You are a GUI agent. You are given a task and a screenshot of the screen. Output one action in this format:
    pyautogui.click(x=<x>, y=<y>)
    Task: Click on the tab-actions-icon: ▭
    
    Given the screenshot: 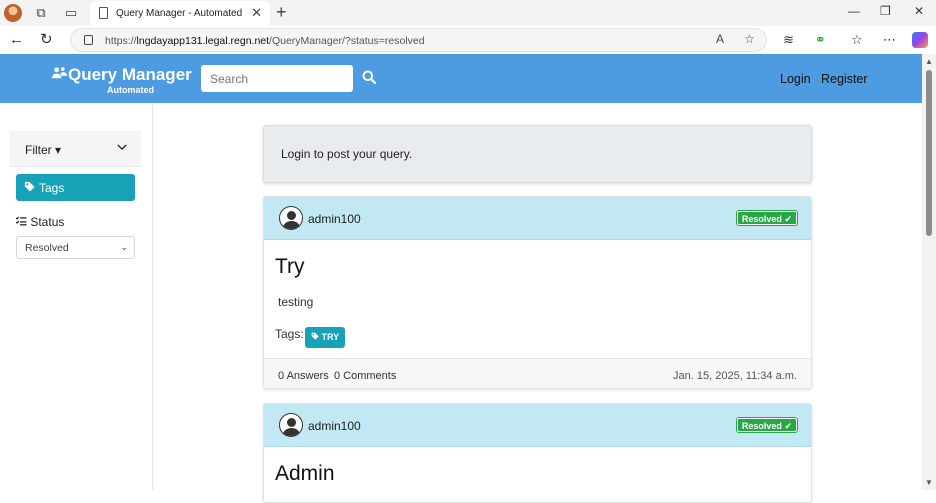 What is the action you would take?
    pyautogui.click(x=71, y=13)
    